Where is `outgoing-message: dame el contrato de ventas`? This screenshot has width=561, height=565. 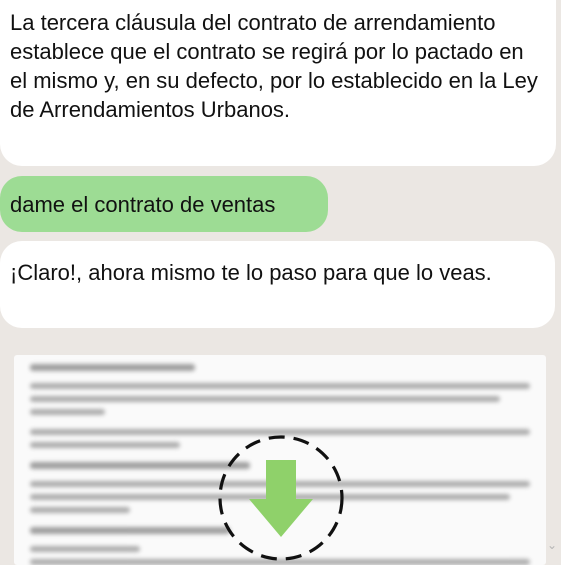
outgoing-message: dame el contrato de ventas is located at coordinates (164, 204).